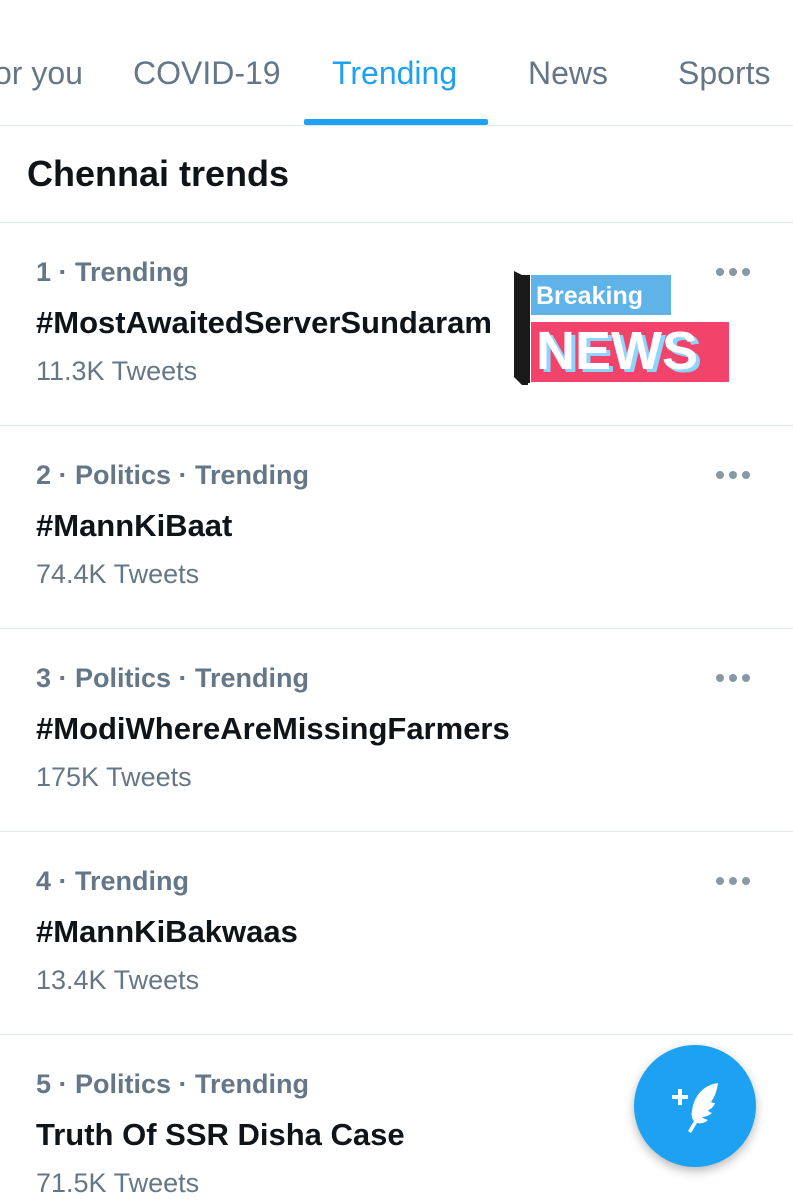  What do you see at coordinates (521, 328) in the screenshot?
I see `news-thumb-bar` at bounding box center [521, 328].